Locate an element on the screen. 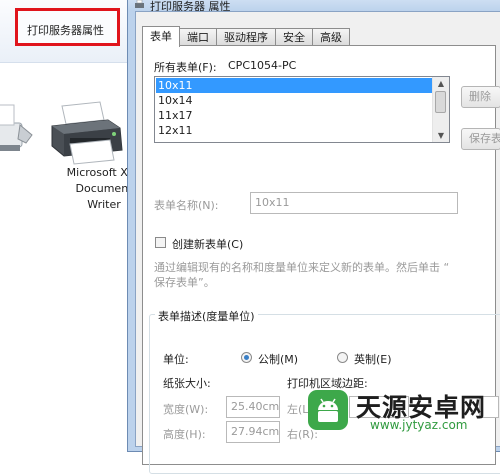  form-description-text: 通过编辑现有的名称和度量单位来定义新的表单。然后单击 “ 保存表单”。 is located at coordinates (304, 275).